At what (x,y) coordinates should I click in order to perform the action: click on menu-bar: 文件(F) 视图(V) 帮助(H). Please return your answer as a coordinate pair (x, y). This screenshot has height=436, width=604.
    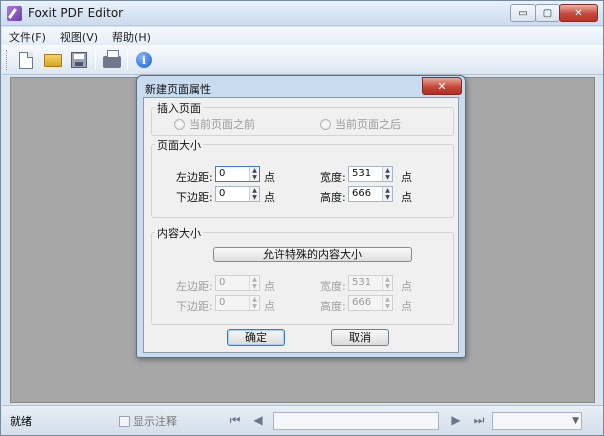
    Looking at the image, I should click on (302, 36).